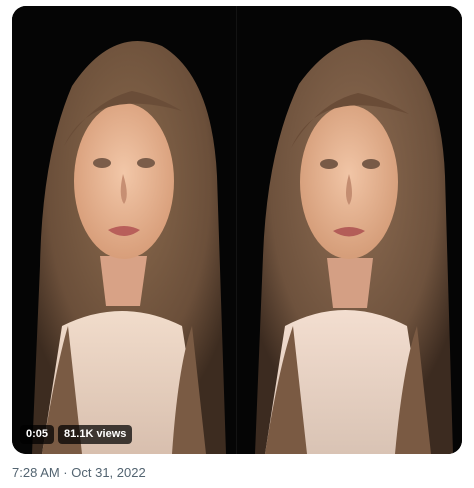  Describe the element at coordinates (95, 434) in the screenshot. I see `video-views-badge: 81.1K views` at that location.